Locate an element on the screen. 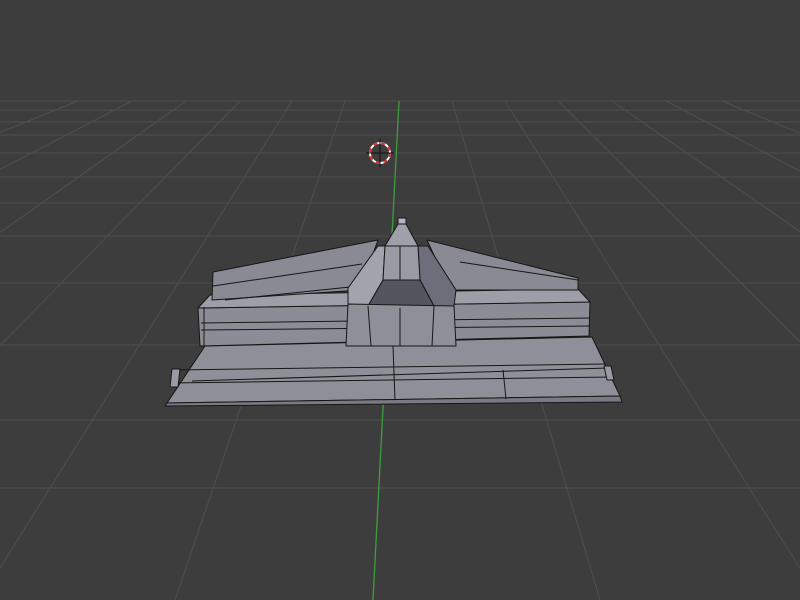 This screenshot has height=600, width=800. mesh-base-tab-left is located at coordinates (175, 378).